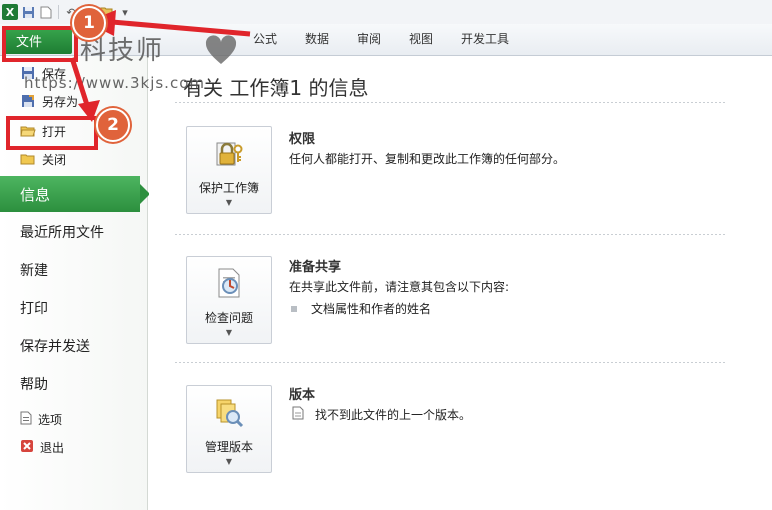 This screenshot has width=772, height=510. I want to click on list-item-text: 文档属性和作者的姓名, so click(371, 309).